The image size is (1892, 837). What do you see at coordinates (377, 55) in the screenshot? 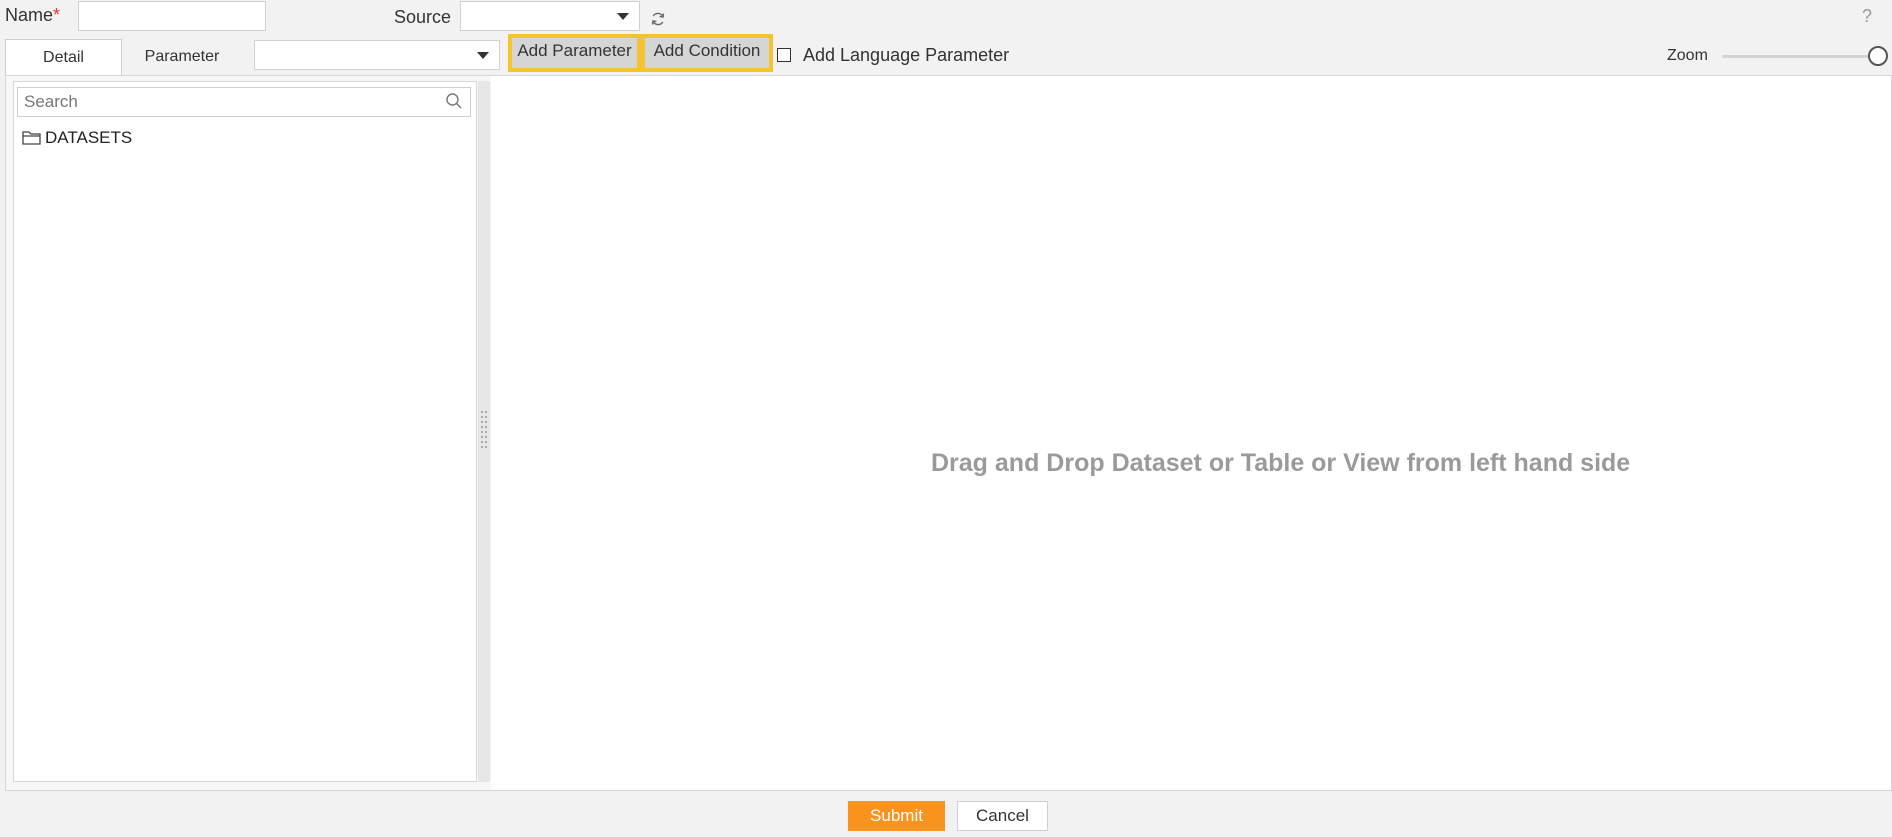
I see `parameter-select` at bounding box center [377, 55].